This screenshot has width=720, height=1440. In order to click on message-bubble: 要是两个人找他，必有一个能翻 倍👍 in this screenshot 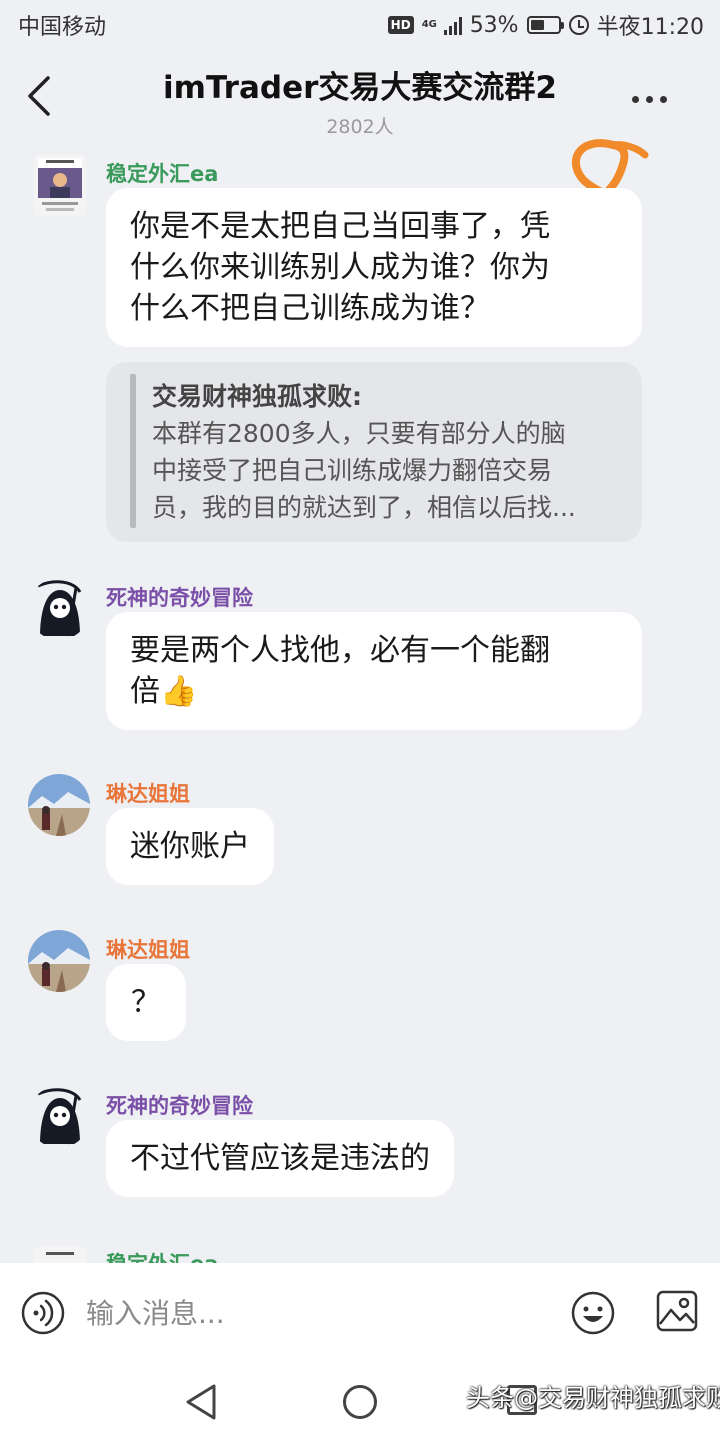, I will do `click(374, 671)`.